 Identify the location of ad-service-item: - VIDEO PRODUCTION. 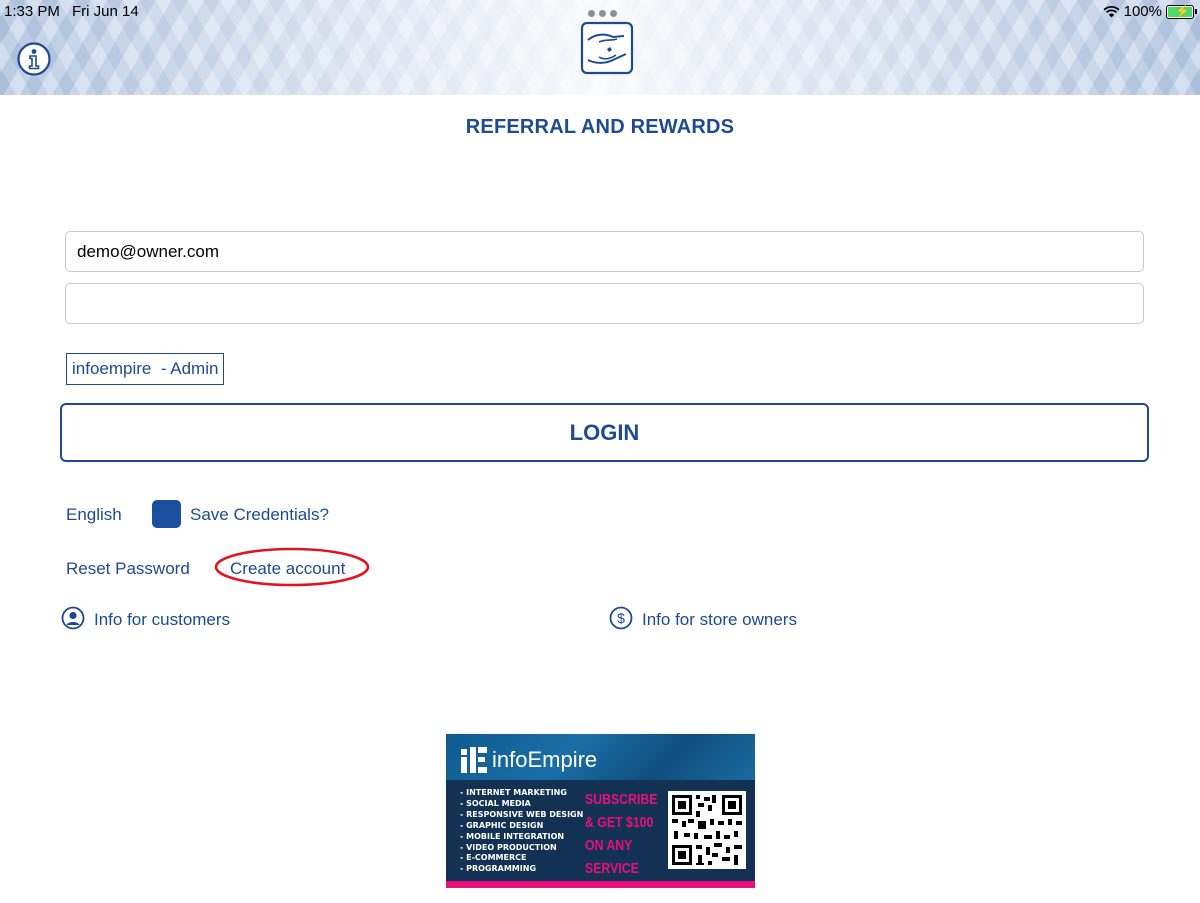
(508, 847).